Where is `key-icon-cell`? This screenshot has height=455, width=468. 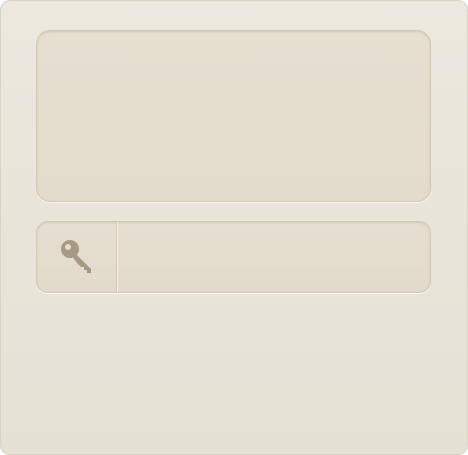 key-icon-cell is located at coordinates (77, 257).